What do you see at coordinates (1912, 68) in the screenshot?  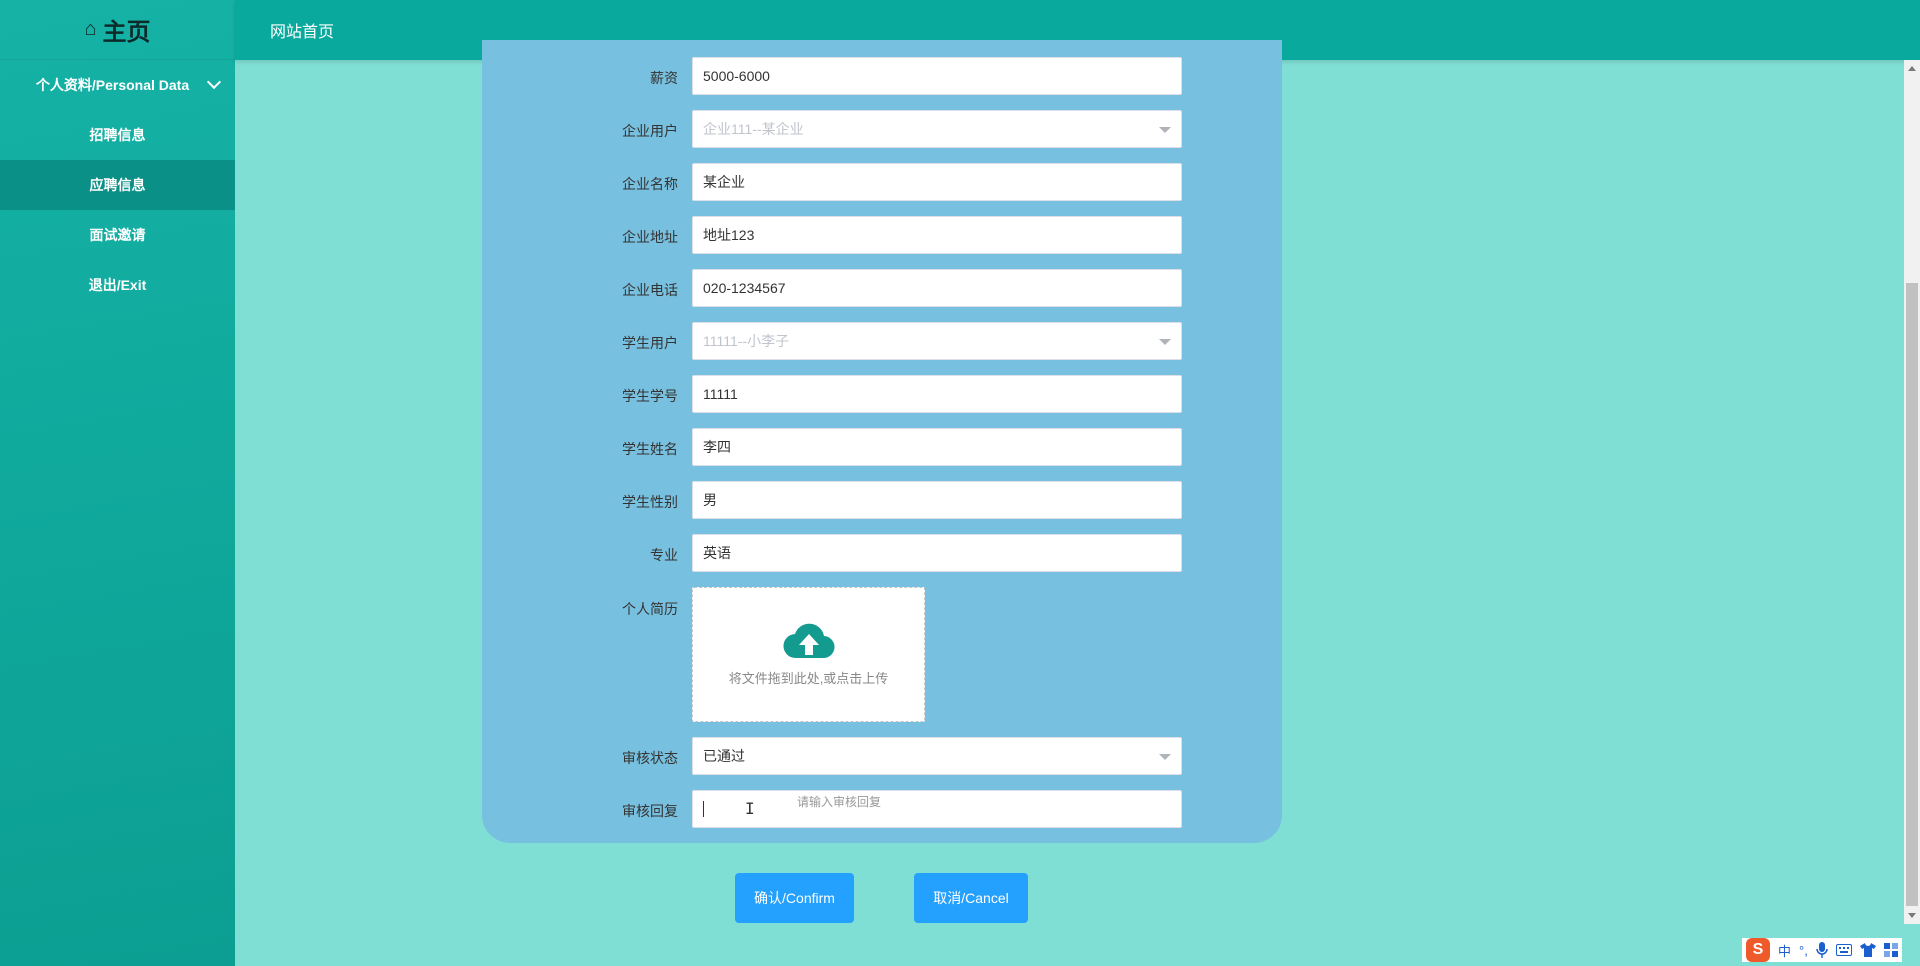 I see `scroll-up-icon` at bounding box center [1912, 68].